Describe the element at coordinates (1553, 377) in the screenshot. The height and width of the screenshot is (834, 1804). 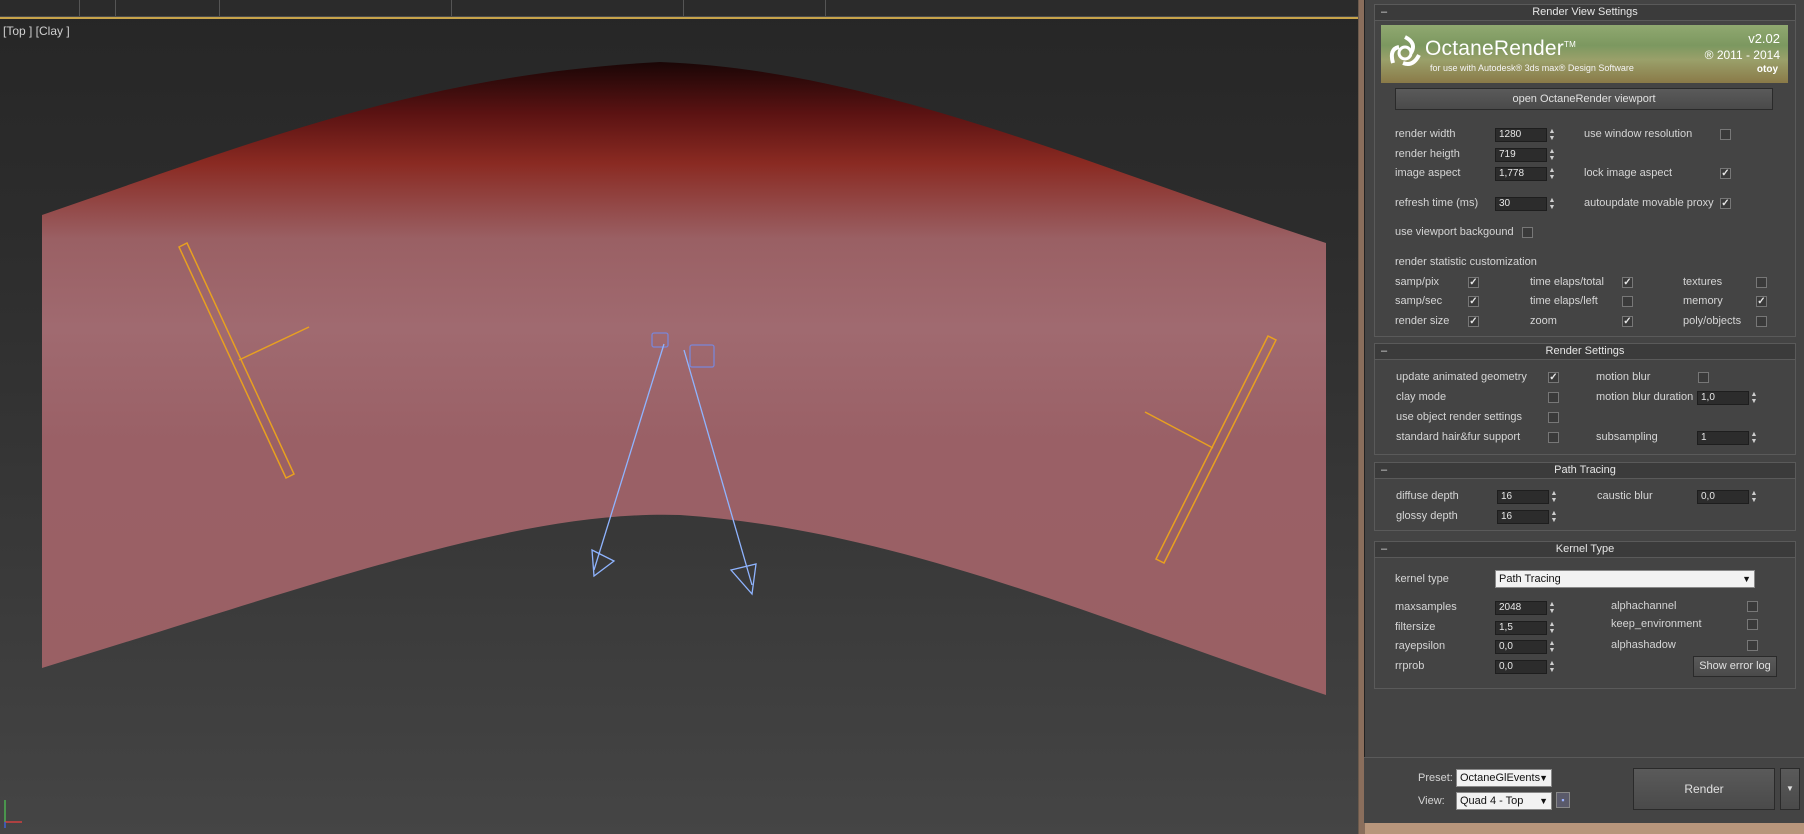
I see `update-animated-geometry-checkbox: ✓` at that location.